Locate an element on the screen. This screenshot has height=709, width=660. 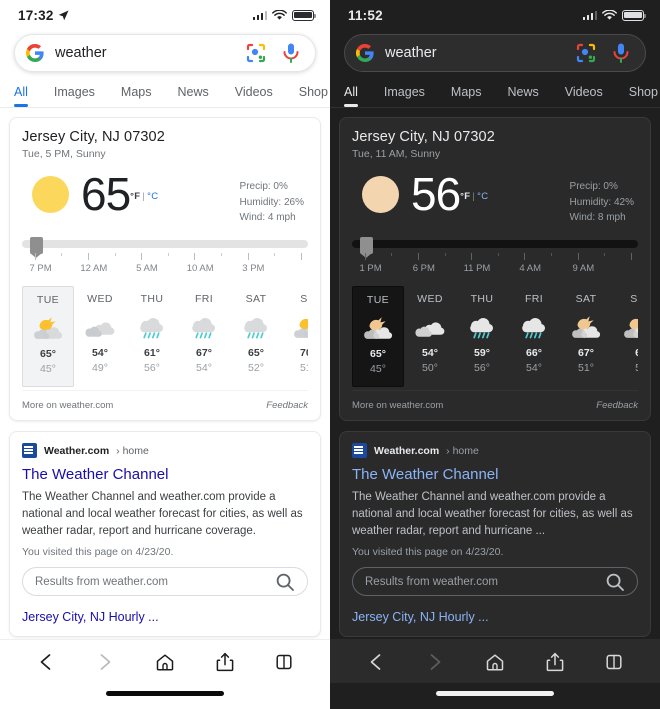
partly-sunny-icon is located at coordinates (586, 326).